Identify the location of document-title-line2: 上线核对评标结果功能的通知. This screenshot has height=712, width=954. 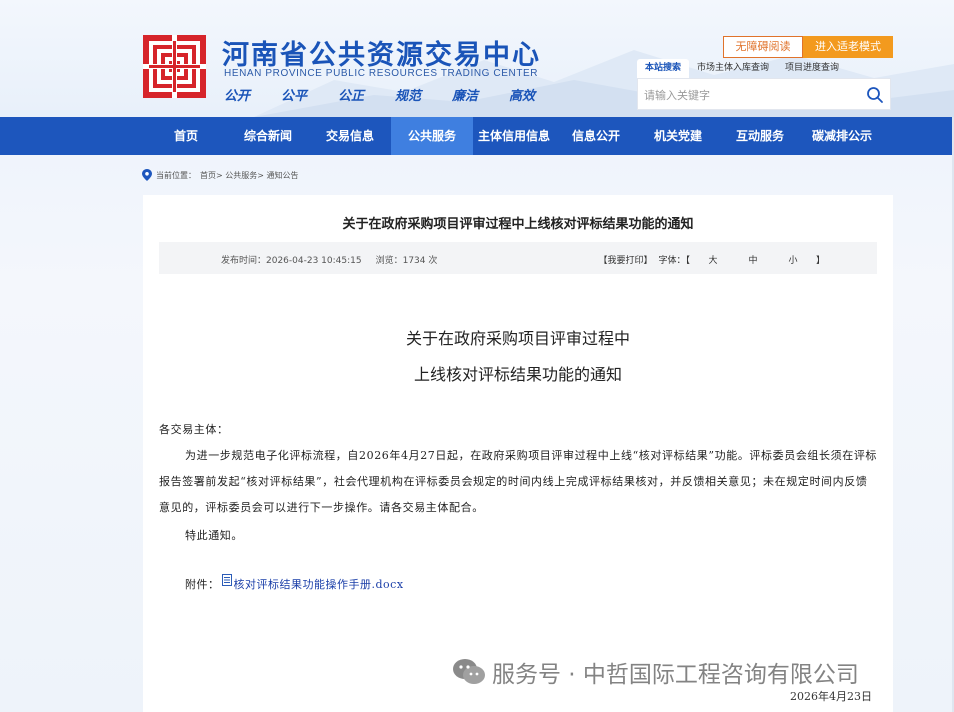
(517, 374).